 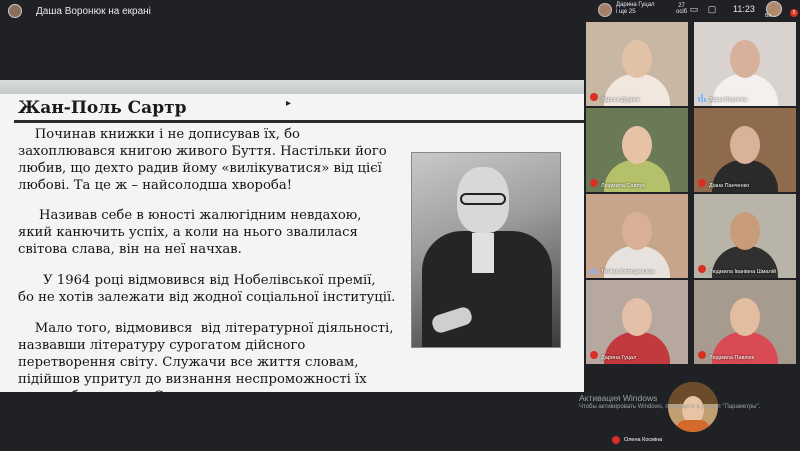 I want to click on participant-name: Олена Косміна, so click(x=643, y=440).